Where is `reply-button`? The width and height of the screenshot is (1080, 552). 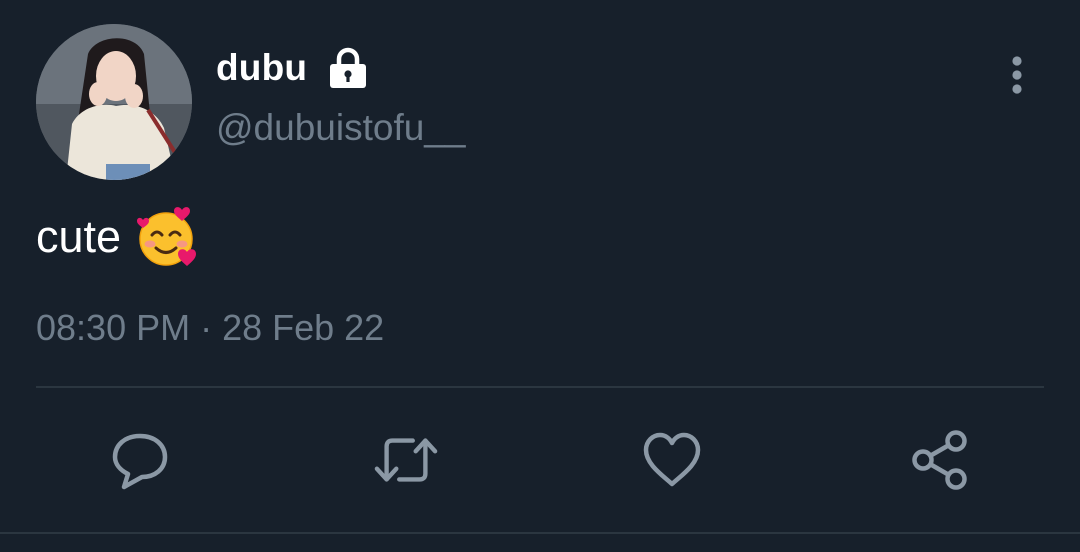
reply-button is located at coordinates (140, 460).